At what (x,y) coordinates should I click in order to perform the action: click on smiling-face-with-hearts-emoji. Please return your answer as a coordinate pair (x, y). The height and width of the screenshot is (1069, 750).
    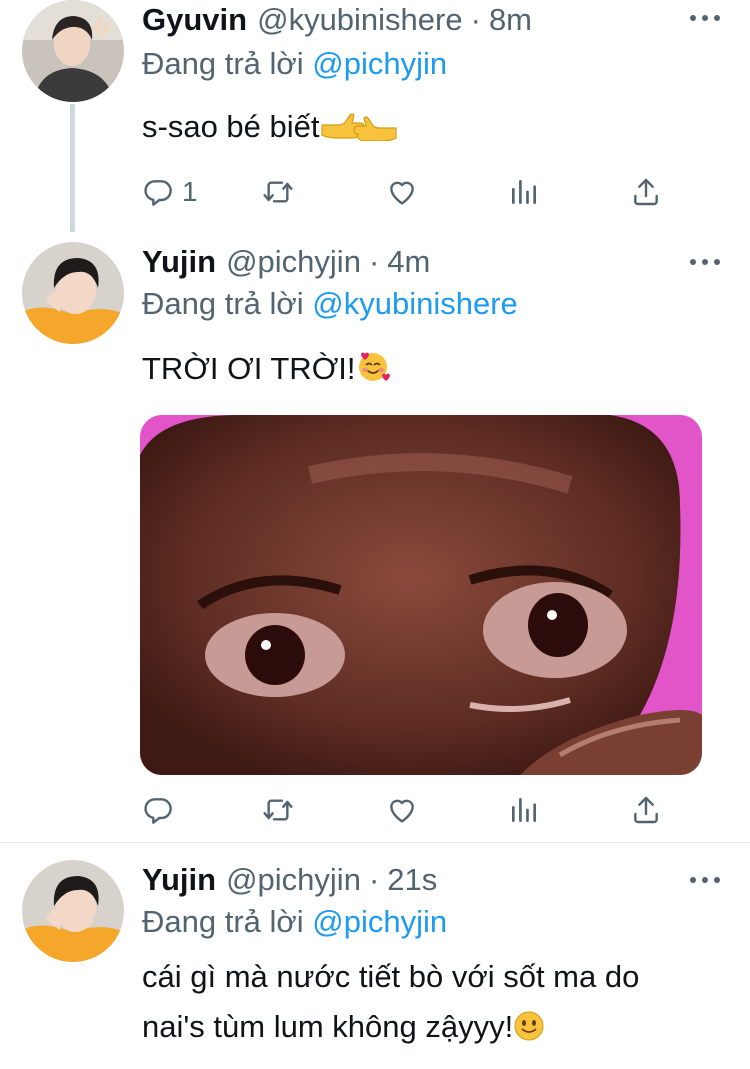
    Looking at the image, I should click on (373, 372).